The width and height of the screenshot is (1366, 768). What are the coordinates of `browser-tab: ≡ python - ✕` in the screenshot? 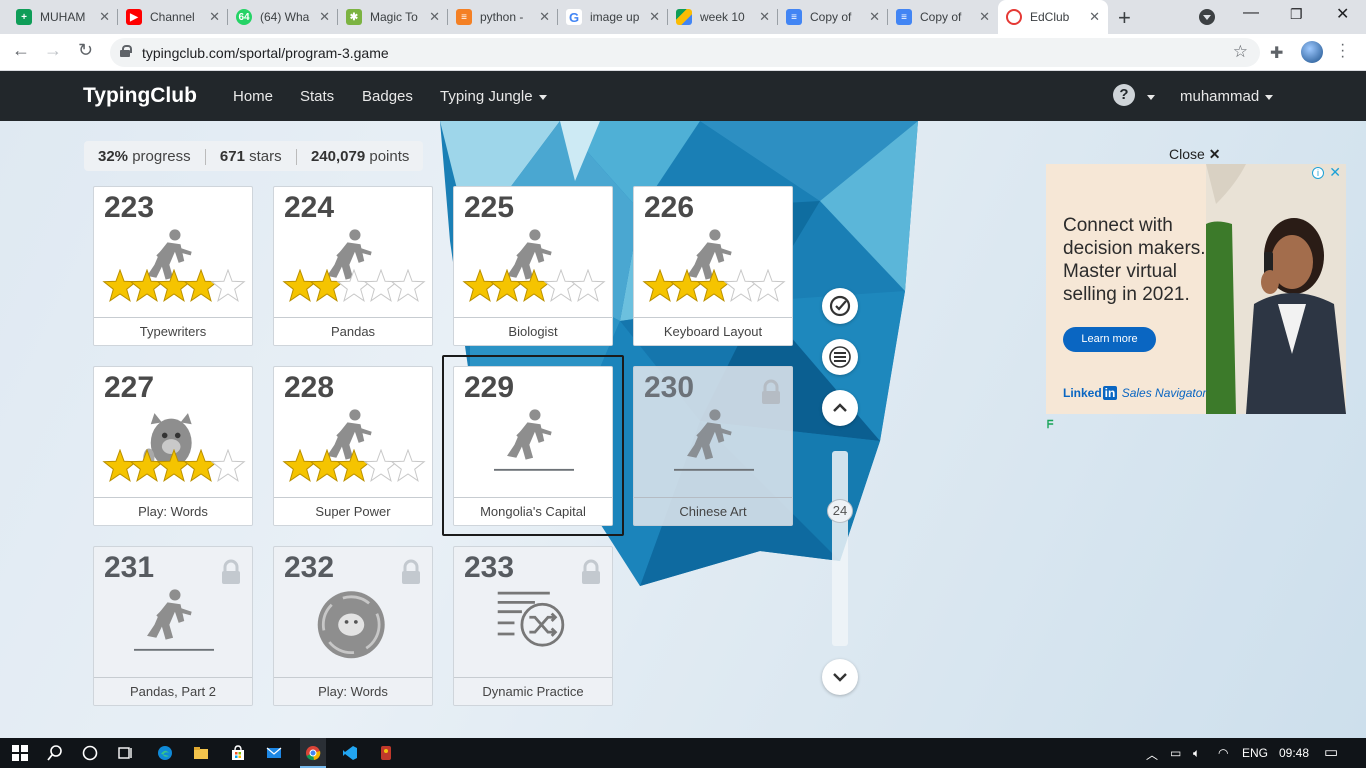 It's located at (503, 17).